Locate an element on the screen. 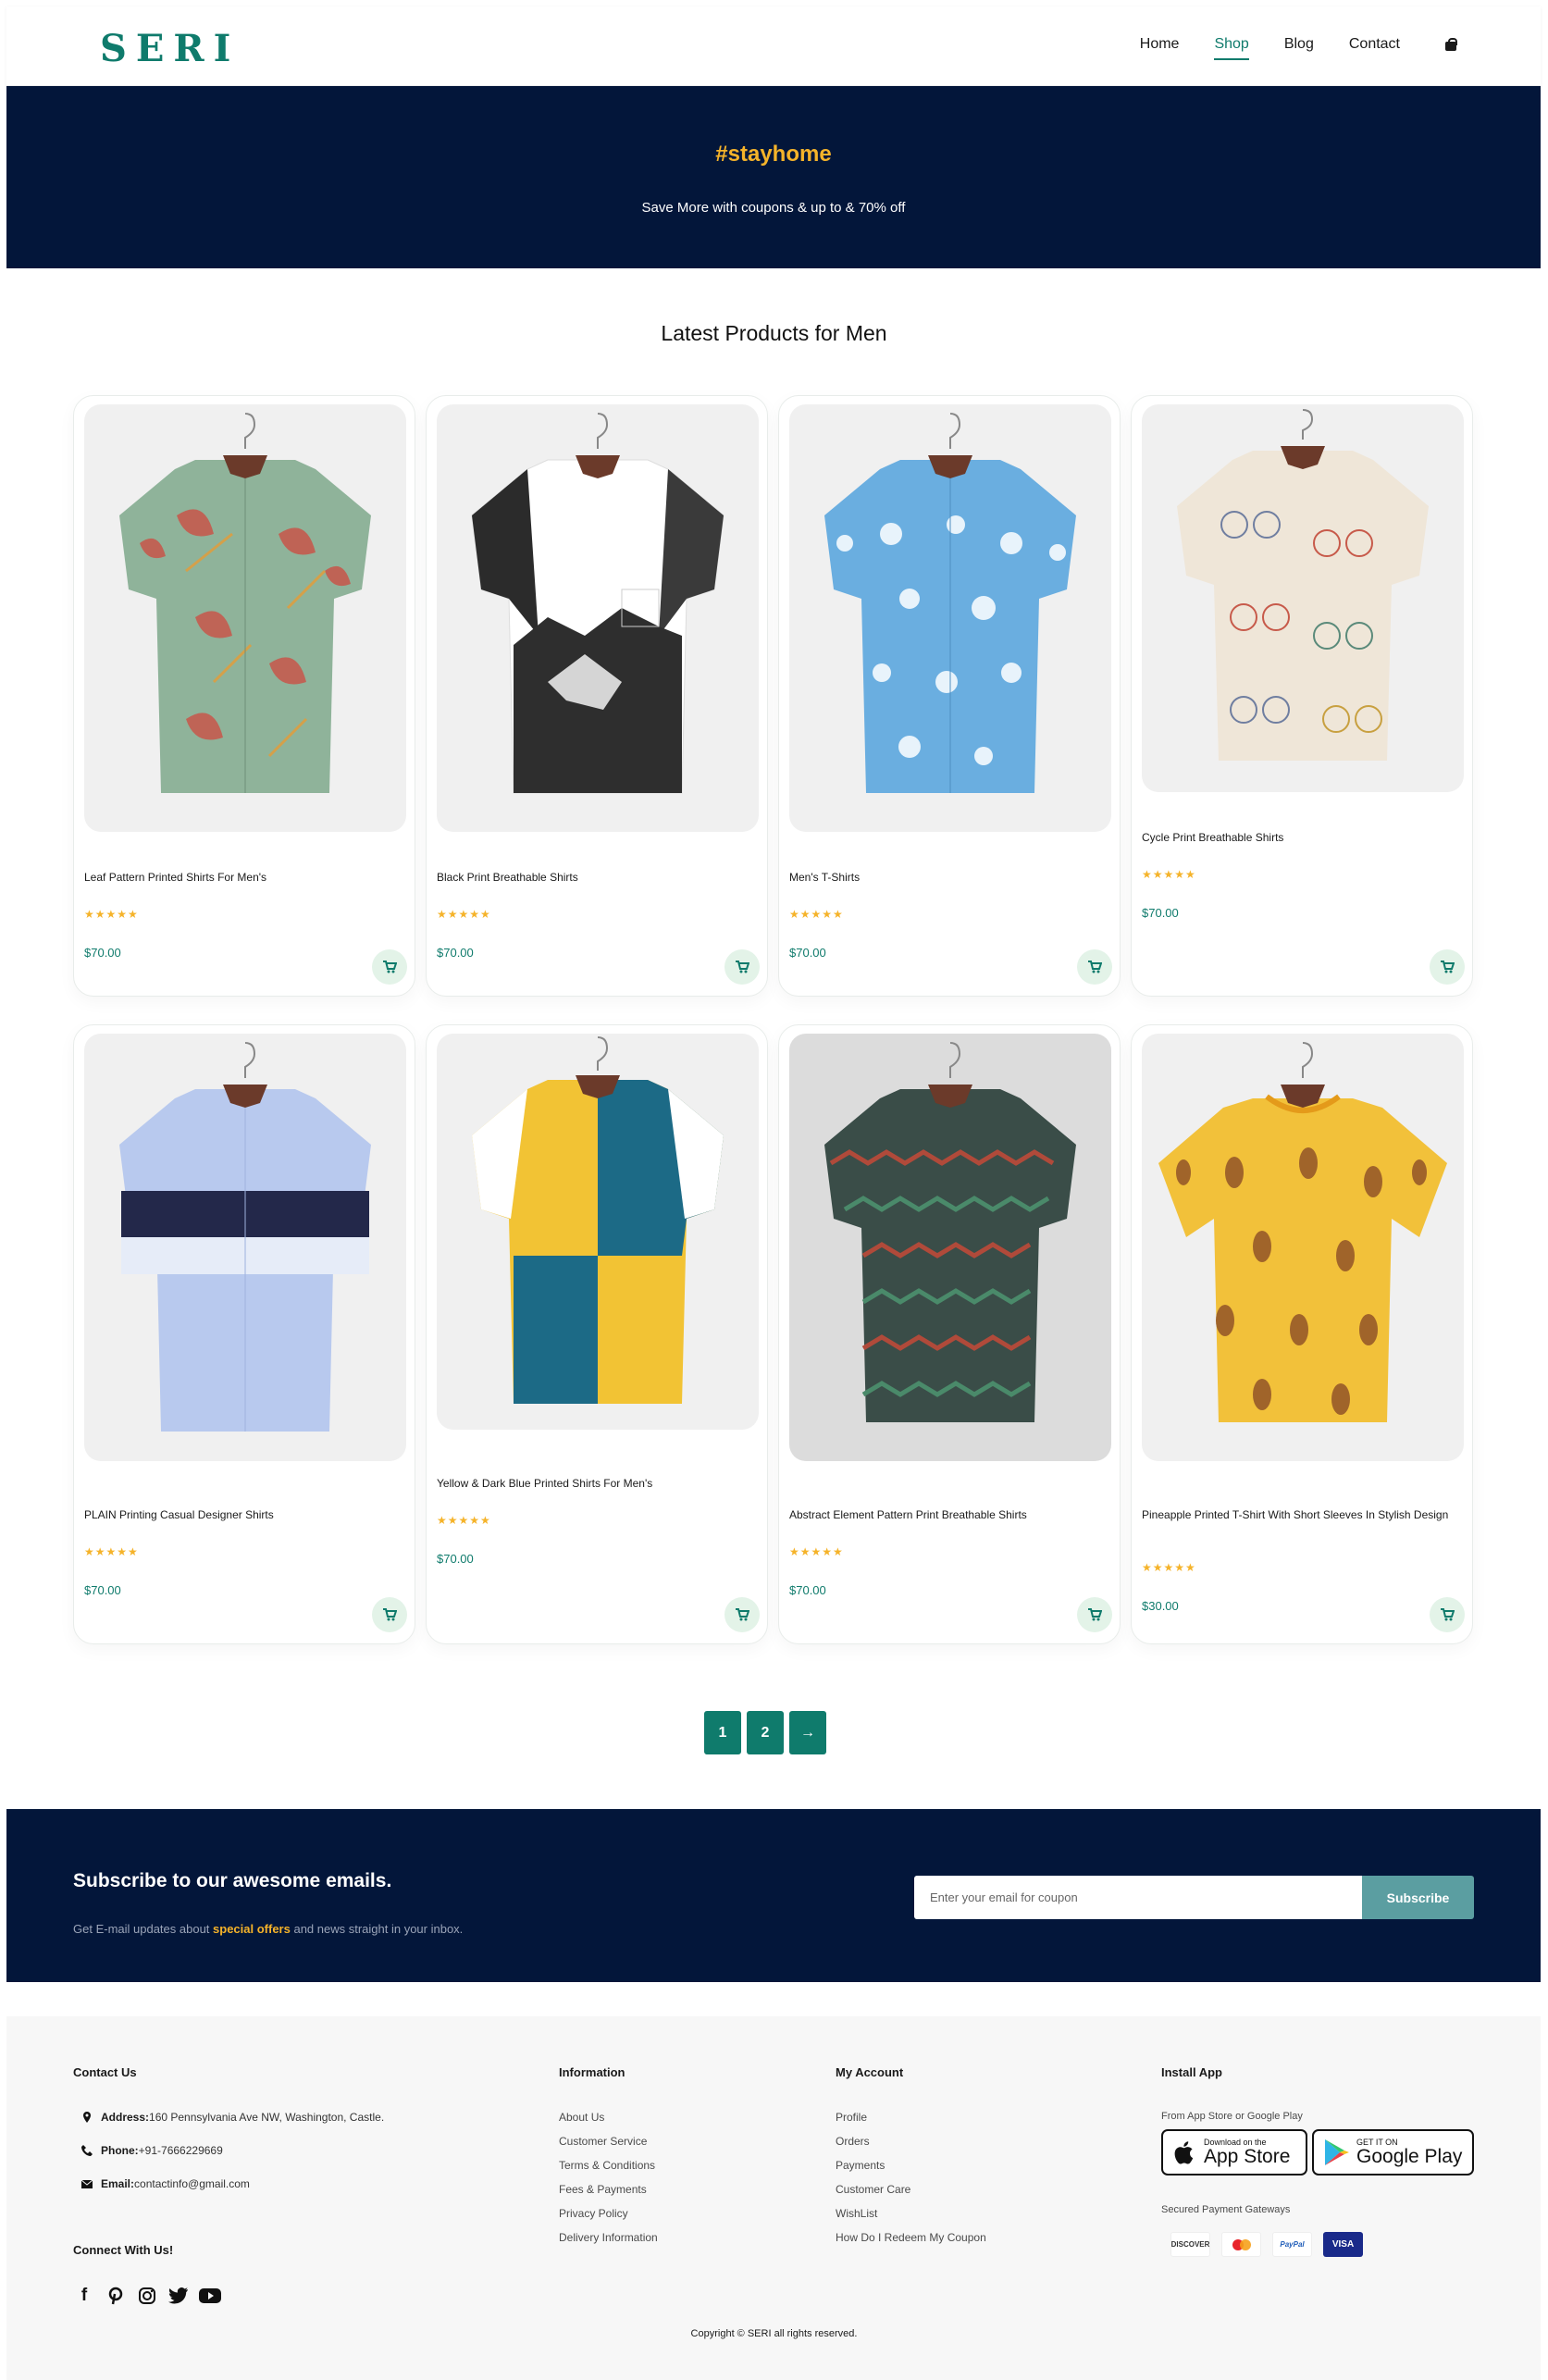 Image resolution: width=1548 pixels, height=2380 pixels. footer-link: Delivery Information is located at coordinates (609, 2237).